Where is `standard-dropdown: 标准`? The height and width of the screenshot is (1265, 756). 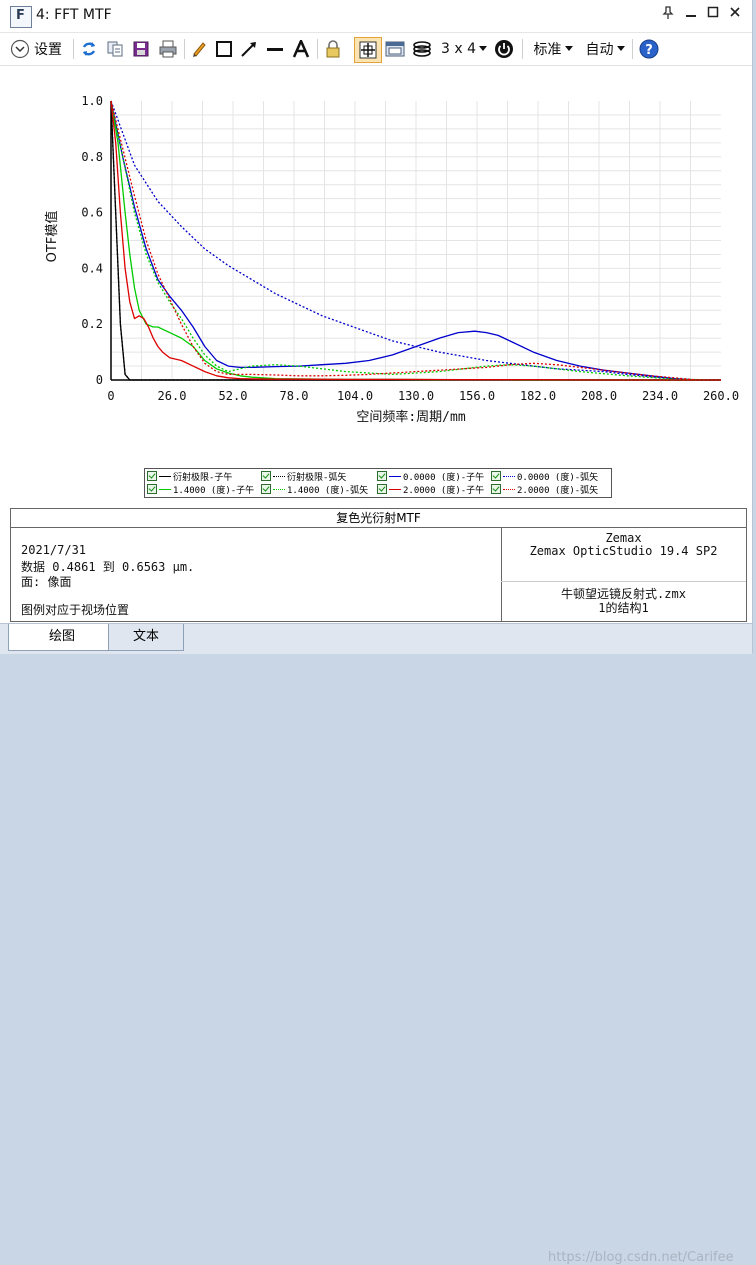 standard-dropdown: 标准 is located at coordinates (553, 49).